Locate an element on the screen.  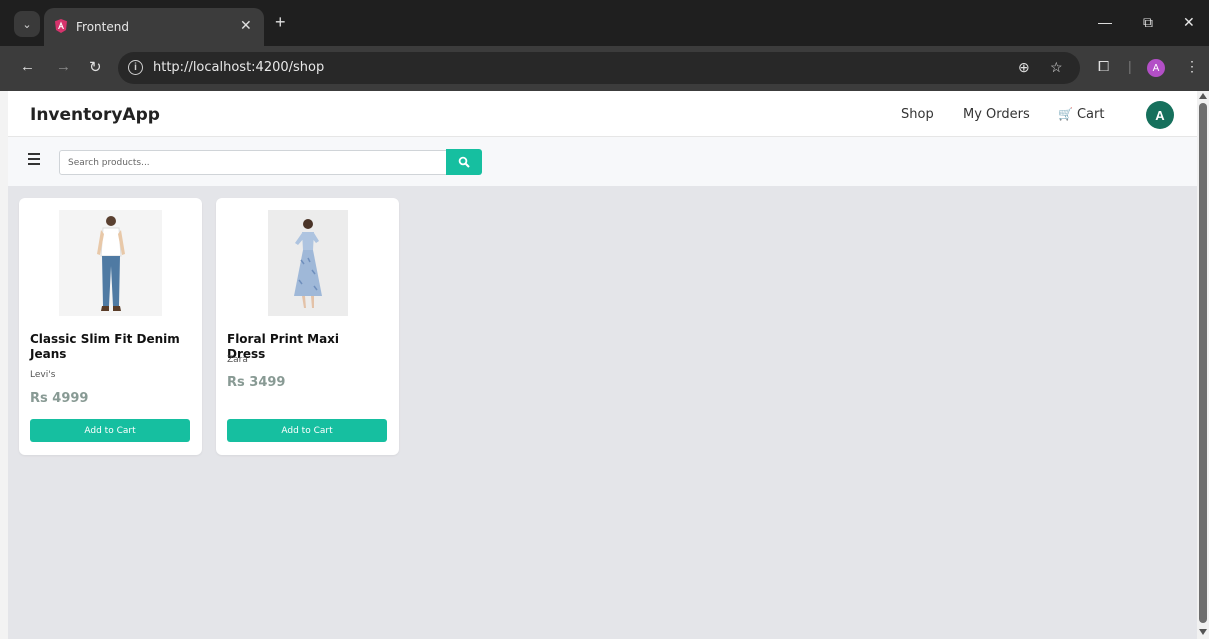
new-tab-icon: + is located at coordinates (280, 22).